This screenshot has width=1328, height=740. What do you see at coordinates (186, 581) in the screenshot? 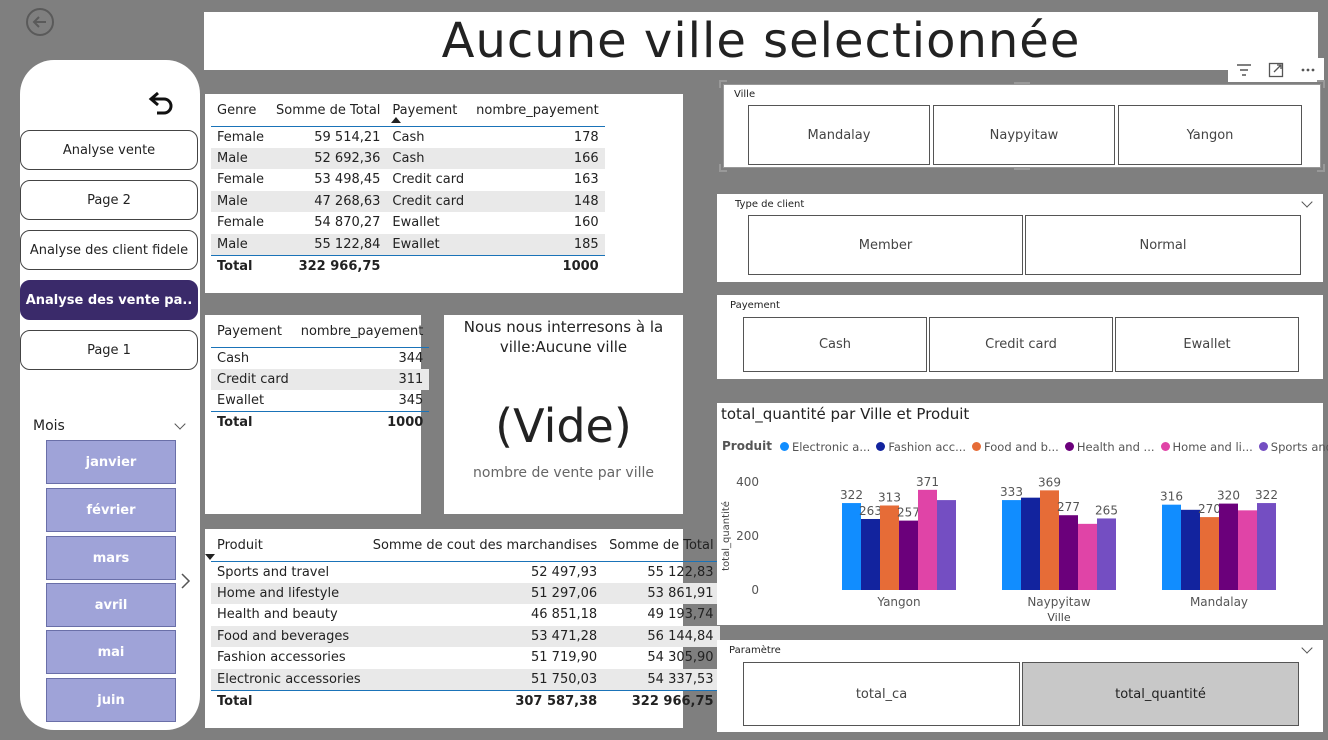
I see `chevron-right-icon` at bounding box center [186, 581].